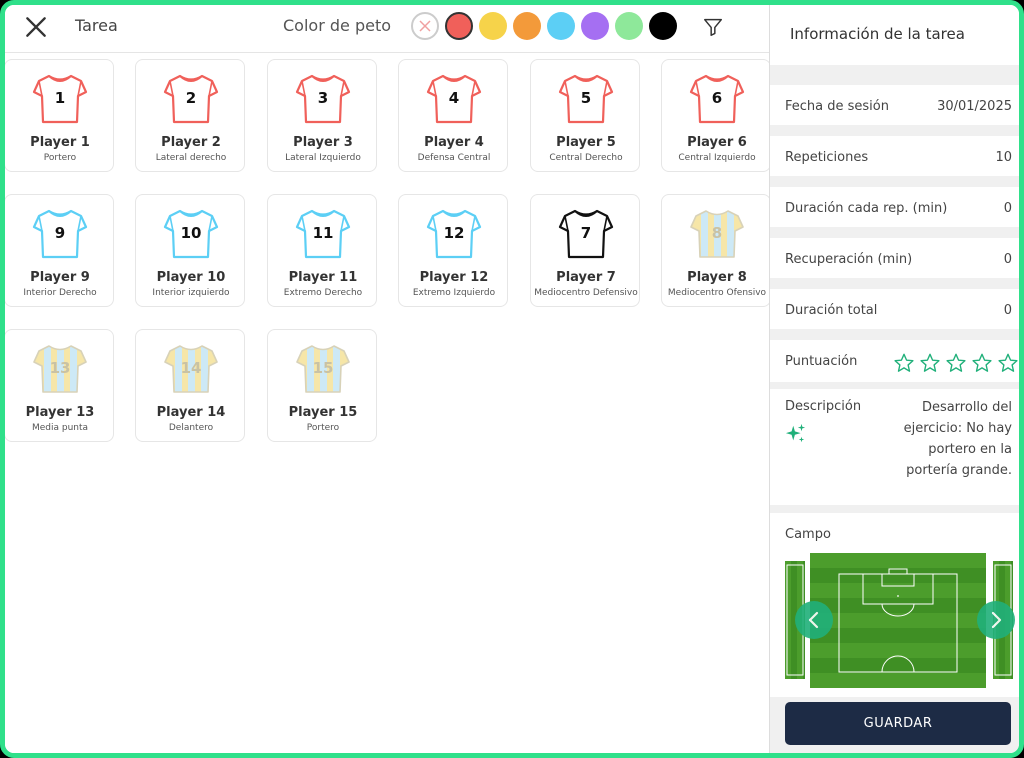  I want to click on duracion-rep-row: Duración cada rep. (min) 0, so click(894, 207).